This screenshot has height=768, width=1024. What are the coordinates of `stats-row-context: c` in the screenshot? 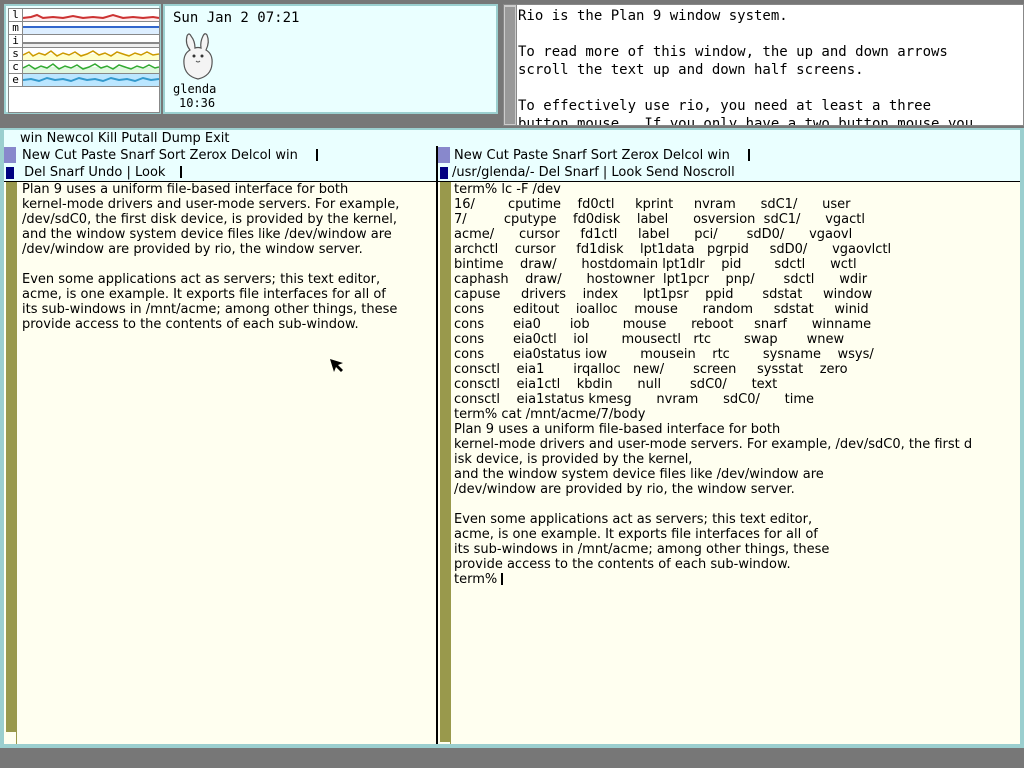 It's located at (84, 67).